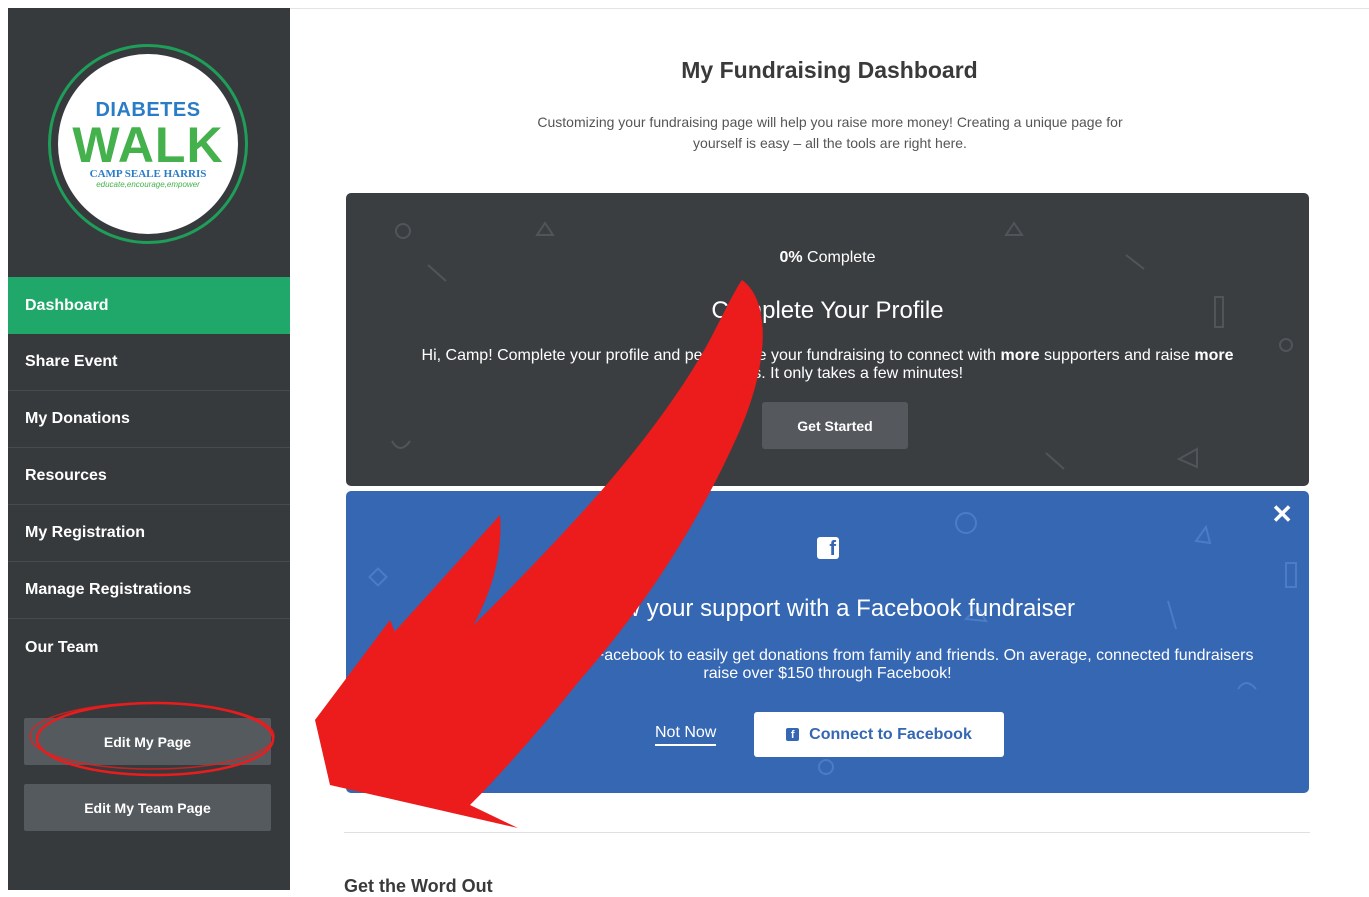 The height and width of the screenshot is (897, 1369). Describe the element at coordinates (148, 184) in the screenshot. I see `logo-tagline: educate,encourage,empower` at that location.